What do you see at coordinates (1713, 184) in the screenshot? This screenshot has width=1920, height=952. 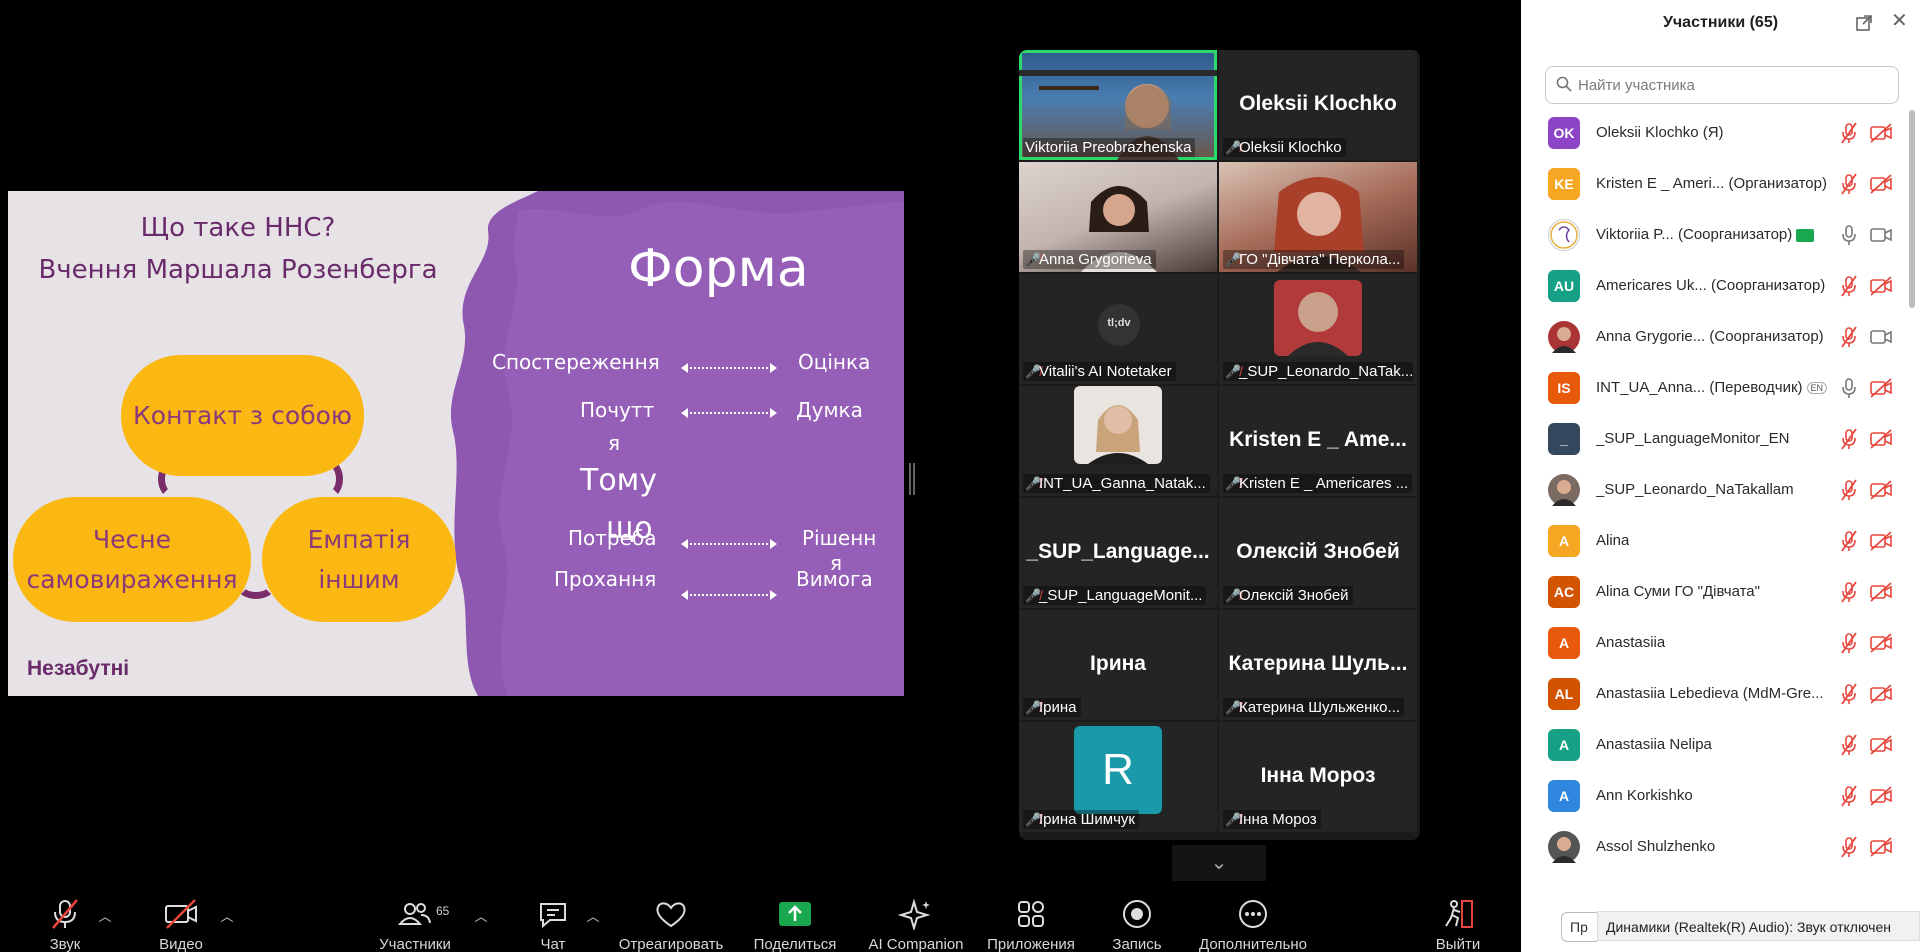 I see `participant-row: KE Kristen E _ Ameri... (Организатор)` at bounding box center [1713, 184].